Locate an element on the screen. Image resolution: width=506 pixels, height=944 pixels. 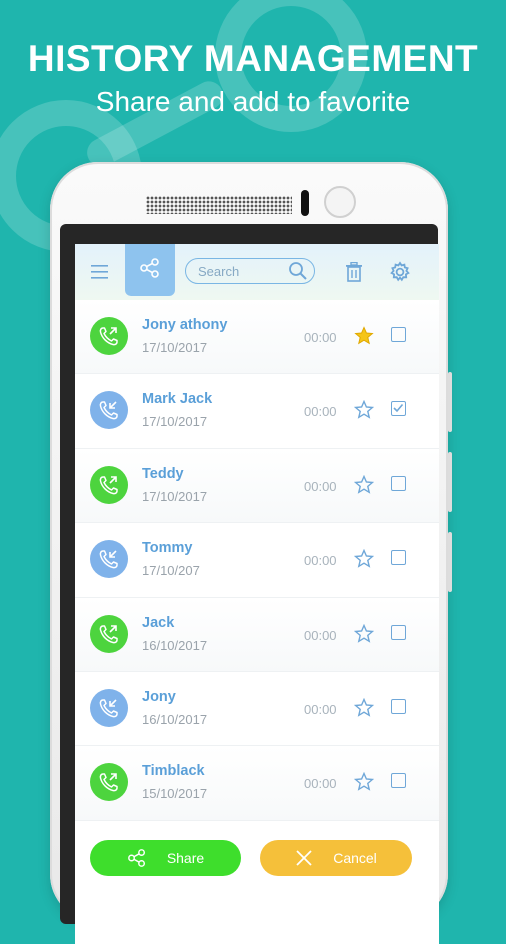
contact-name: Jony is located at coordinates (159, 696).